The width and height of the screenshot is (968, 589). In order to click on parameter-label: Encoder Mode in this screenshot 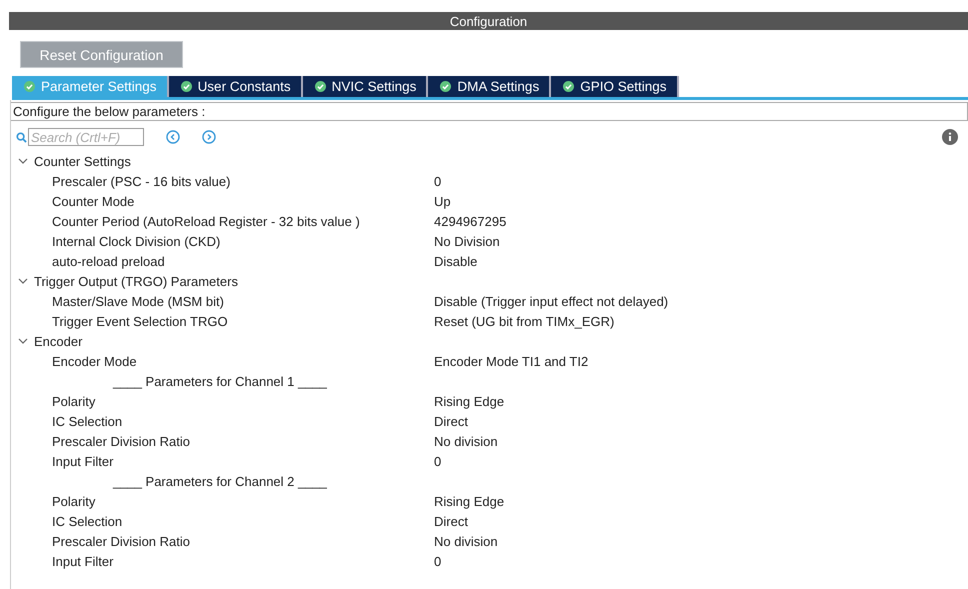, I will do `click(95, 361)`.